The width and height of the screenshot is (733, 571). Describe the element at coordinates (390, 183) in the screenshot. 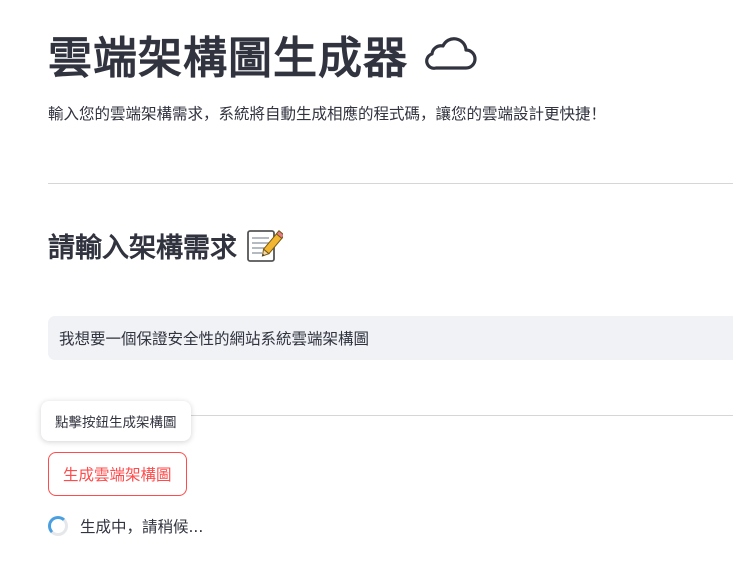

I see `divider` at that location.